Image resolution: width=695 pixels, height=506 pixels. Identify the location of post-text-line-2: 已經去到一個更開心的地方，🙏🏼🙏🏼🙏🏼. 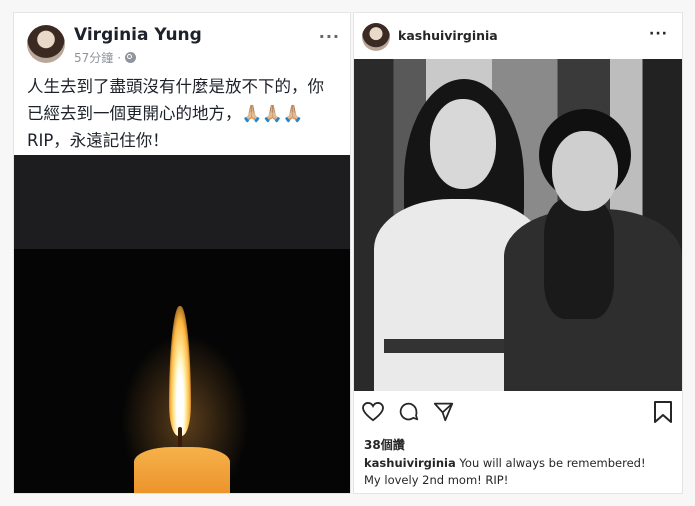
(165, 113).